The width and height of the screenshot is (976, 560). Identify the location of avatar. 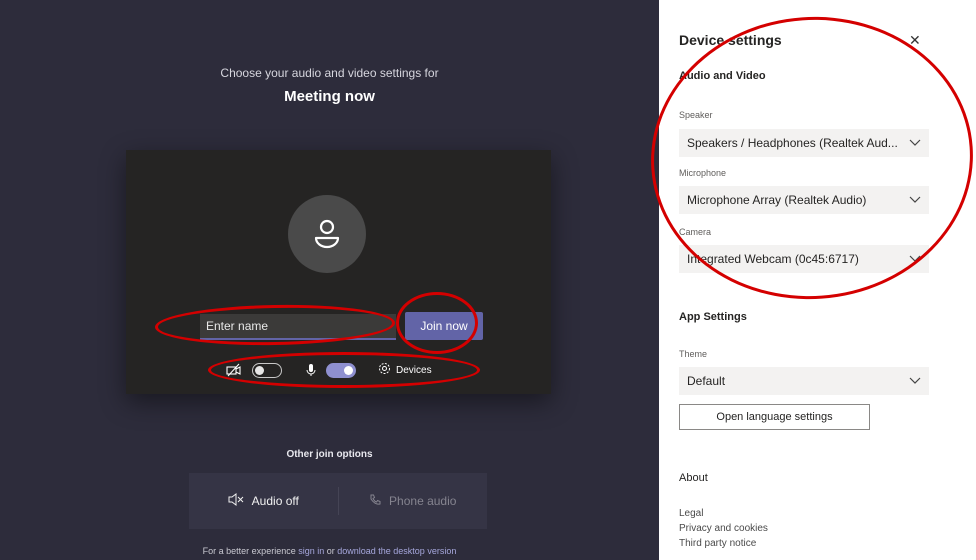
(327, 234).